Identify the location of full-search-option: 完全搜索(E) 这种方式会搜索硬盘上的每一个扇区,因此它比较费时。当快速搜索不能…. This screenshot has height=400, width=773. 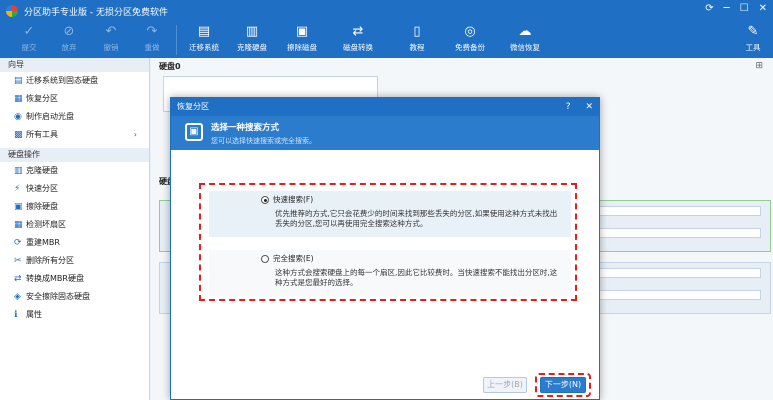
(390, 273).